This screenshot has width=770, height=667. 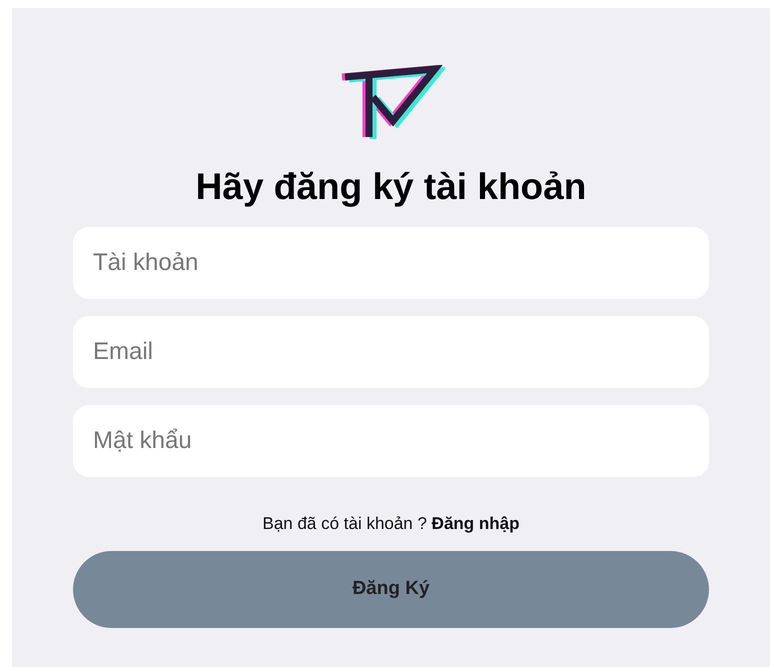 I want to click on register-button: Đăng Ký, so click(x=391, y=589).